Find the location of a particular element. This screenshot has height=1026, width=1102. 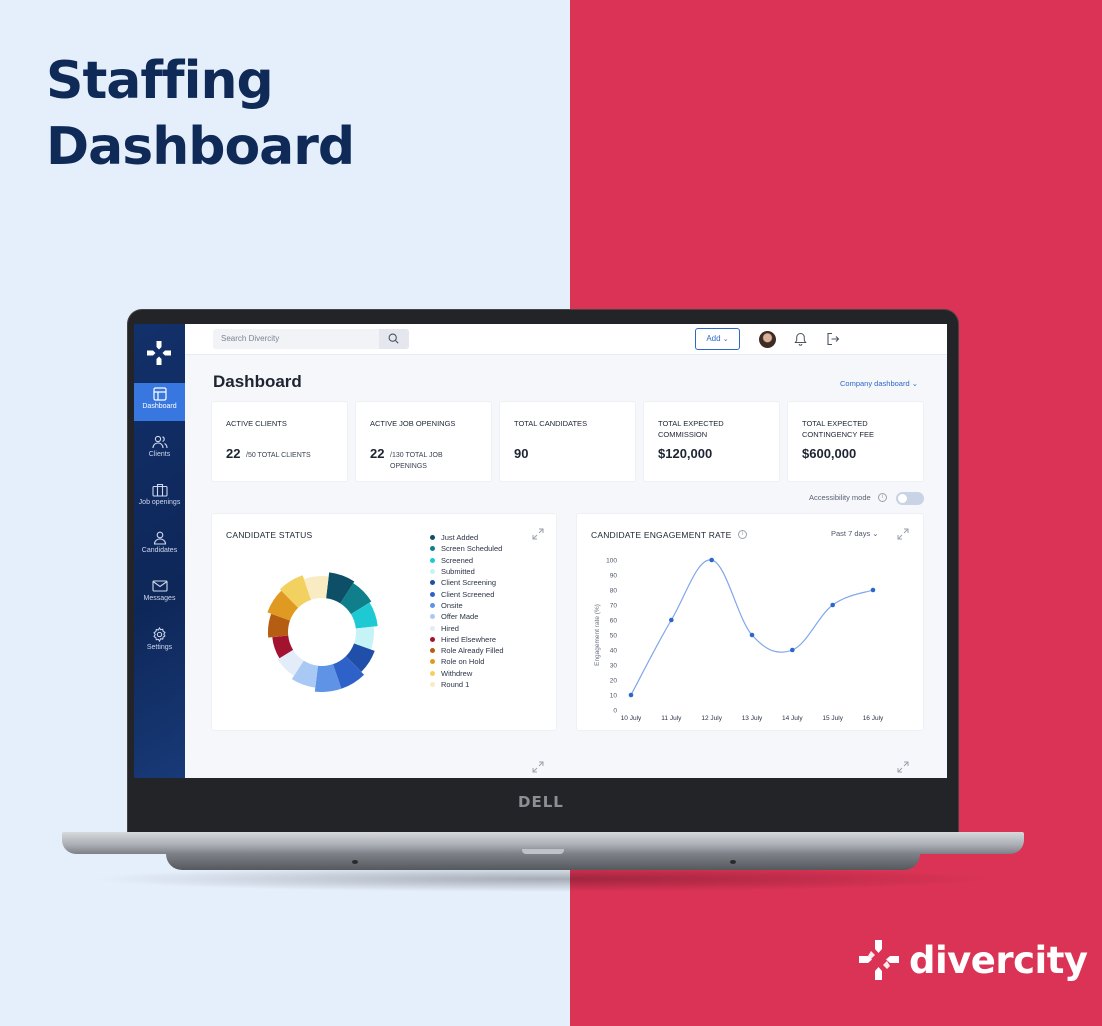

avatar is located at coordinates (767, 339).